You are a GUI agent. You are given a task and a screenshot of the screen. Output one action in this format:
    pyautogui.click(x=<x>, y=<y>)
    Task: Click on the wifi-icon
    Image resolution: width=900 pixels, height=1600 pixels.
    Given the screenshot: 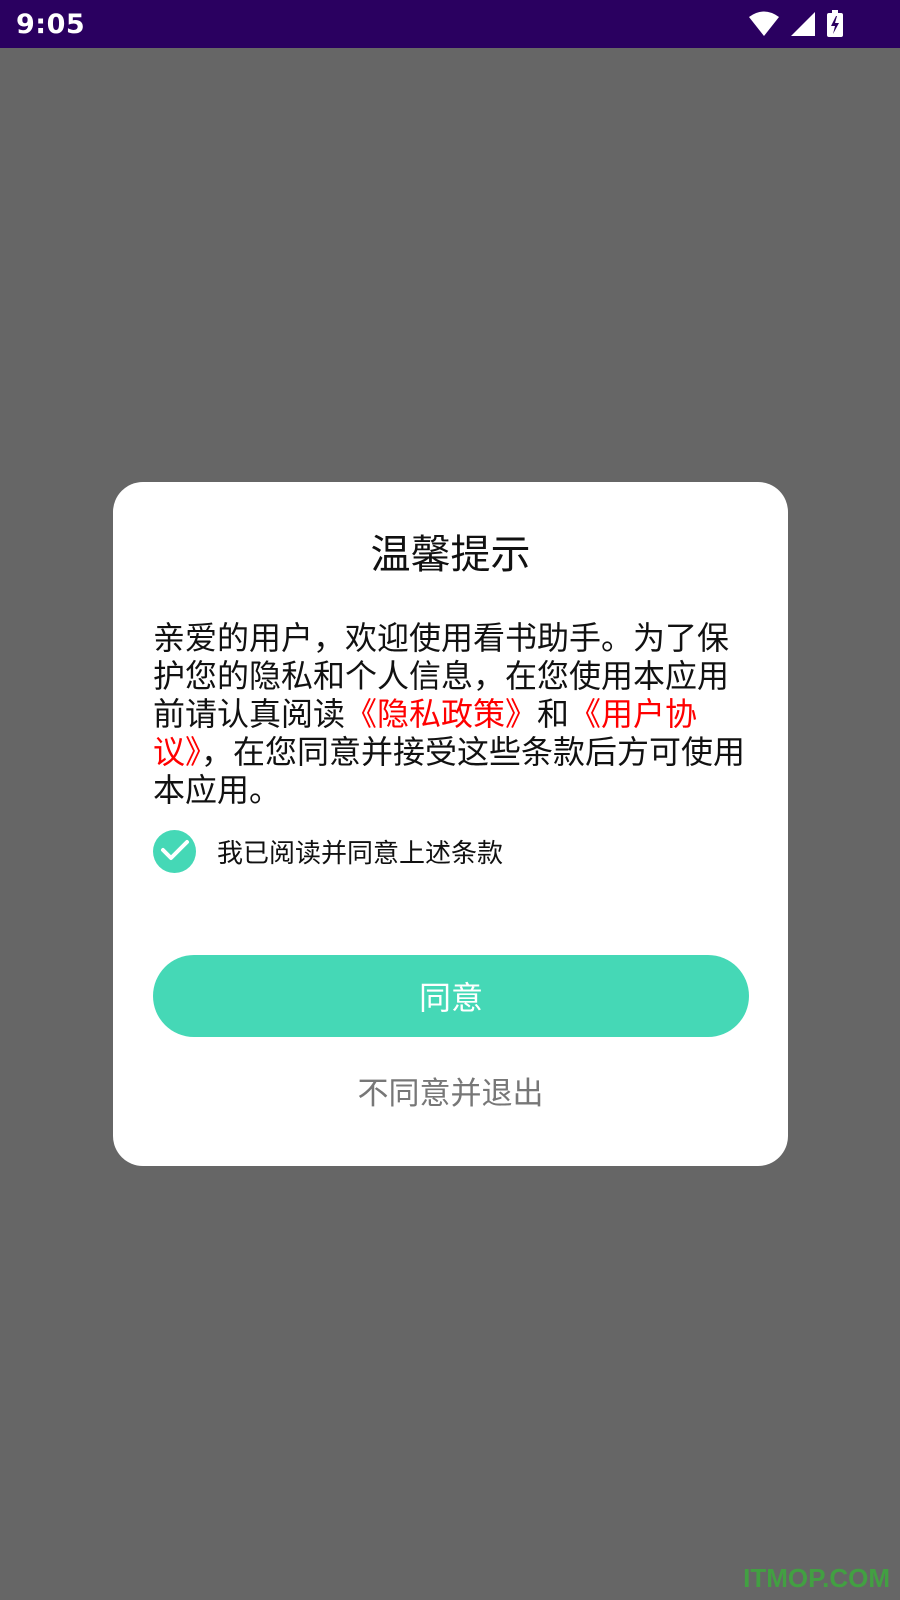 What is the action you would take?
    pyautogui.click(x=764, y=24)
    